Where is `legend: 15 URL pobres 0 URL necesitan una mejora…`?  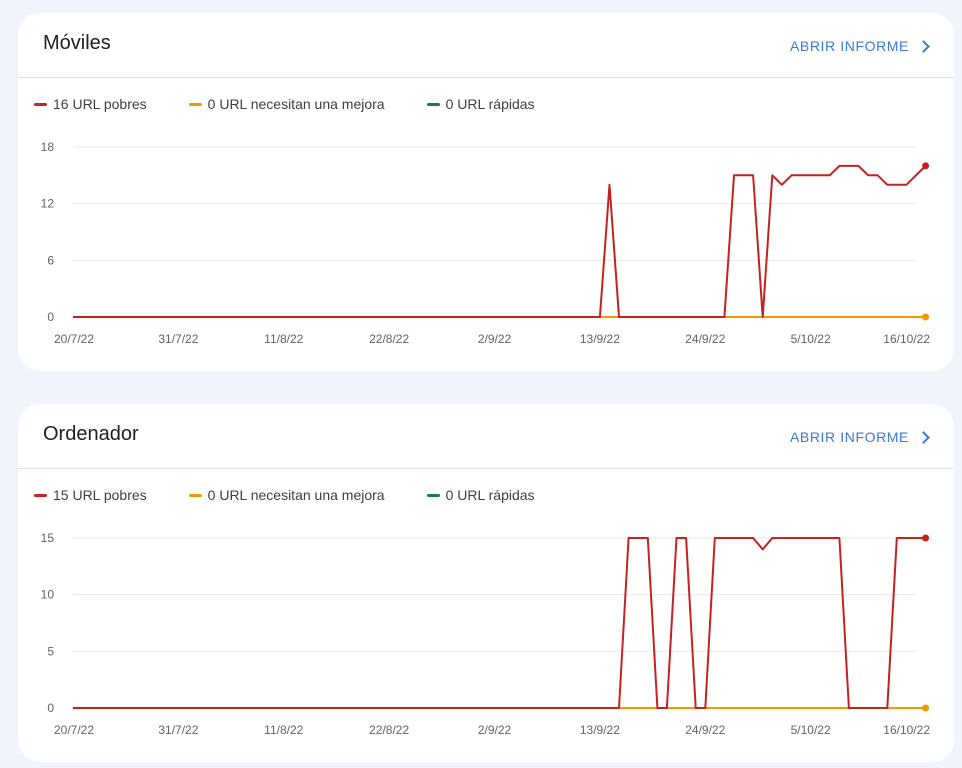 legend: 15 URL pobres 0 URL necesitan una mejora… is located at coordinates (305, 495).